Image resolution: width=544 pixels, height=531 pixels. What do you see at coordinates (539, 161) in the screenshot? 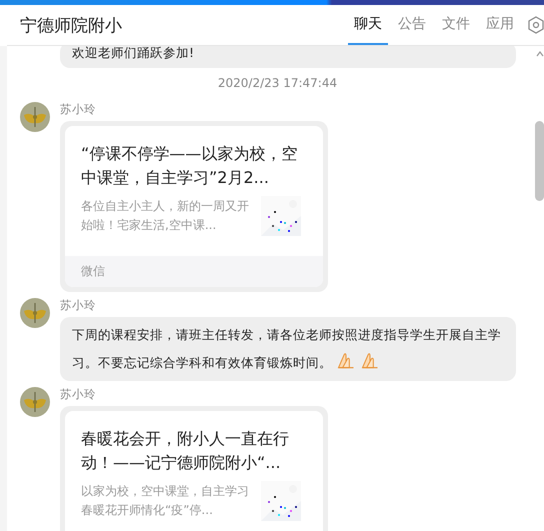
I see `scrollbar-thumb` at bounding box center [539, 161].